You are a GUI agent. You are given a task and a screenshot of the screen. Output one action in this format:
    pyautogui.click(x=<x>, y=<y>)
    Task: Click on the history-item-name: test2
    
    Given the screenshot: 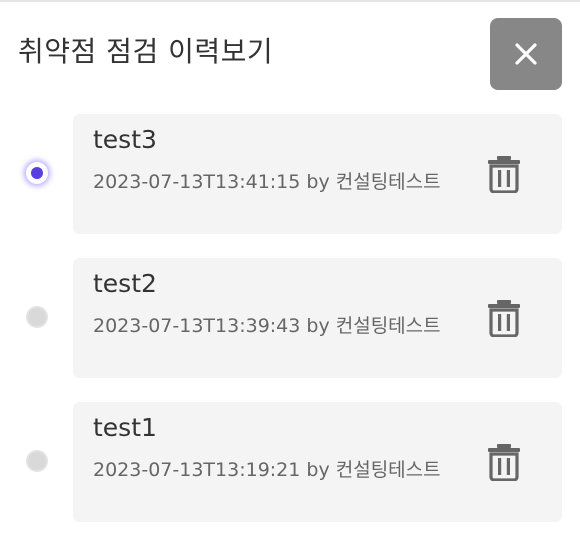 What is the action you would take?
    pyautogui.click(x=125, y=283)
    